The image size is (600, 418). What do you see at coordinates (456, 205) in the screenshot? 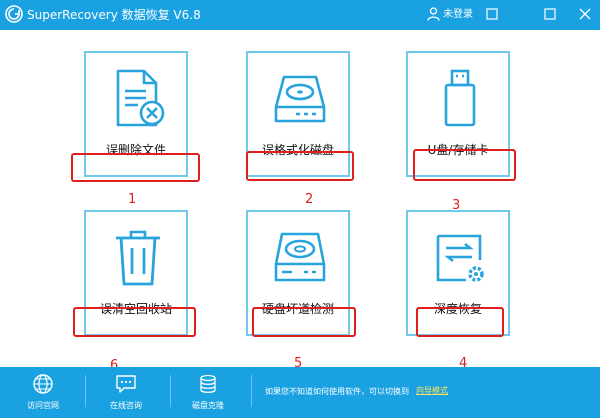
I see `annotation-number: 3` at bounding box center [456, 205].